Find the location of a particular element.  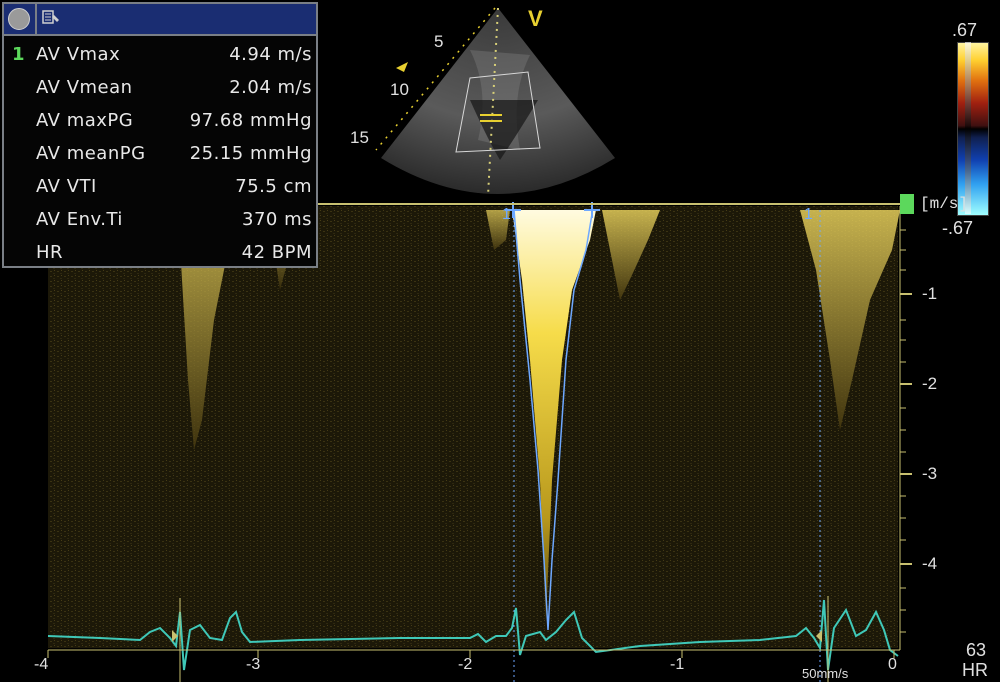

sector-marker-label: V is located at coordinates (535, 18).